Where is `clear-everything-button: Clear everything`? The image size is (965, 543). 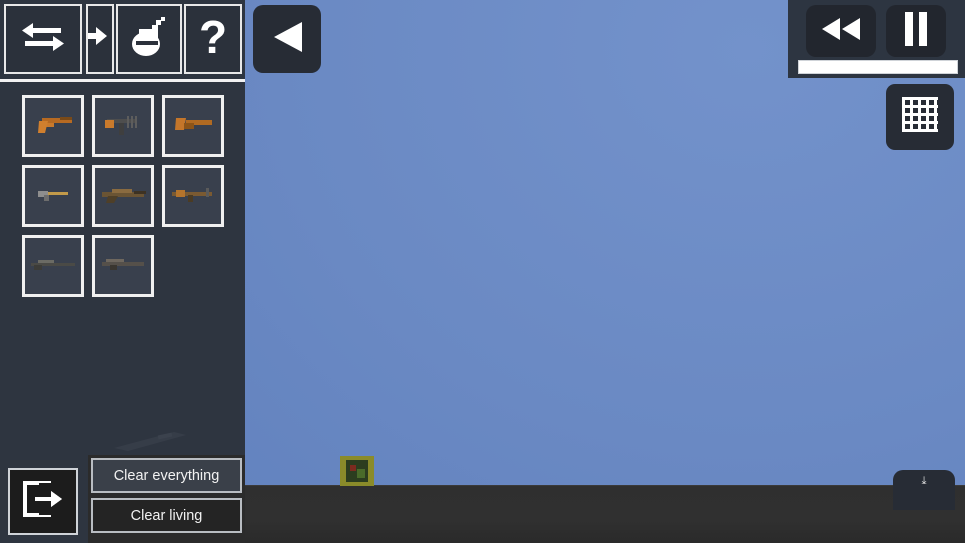 clear-everything-button: Clear everything is located at coordinates (166, 475).